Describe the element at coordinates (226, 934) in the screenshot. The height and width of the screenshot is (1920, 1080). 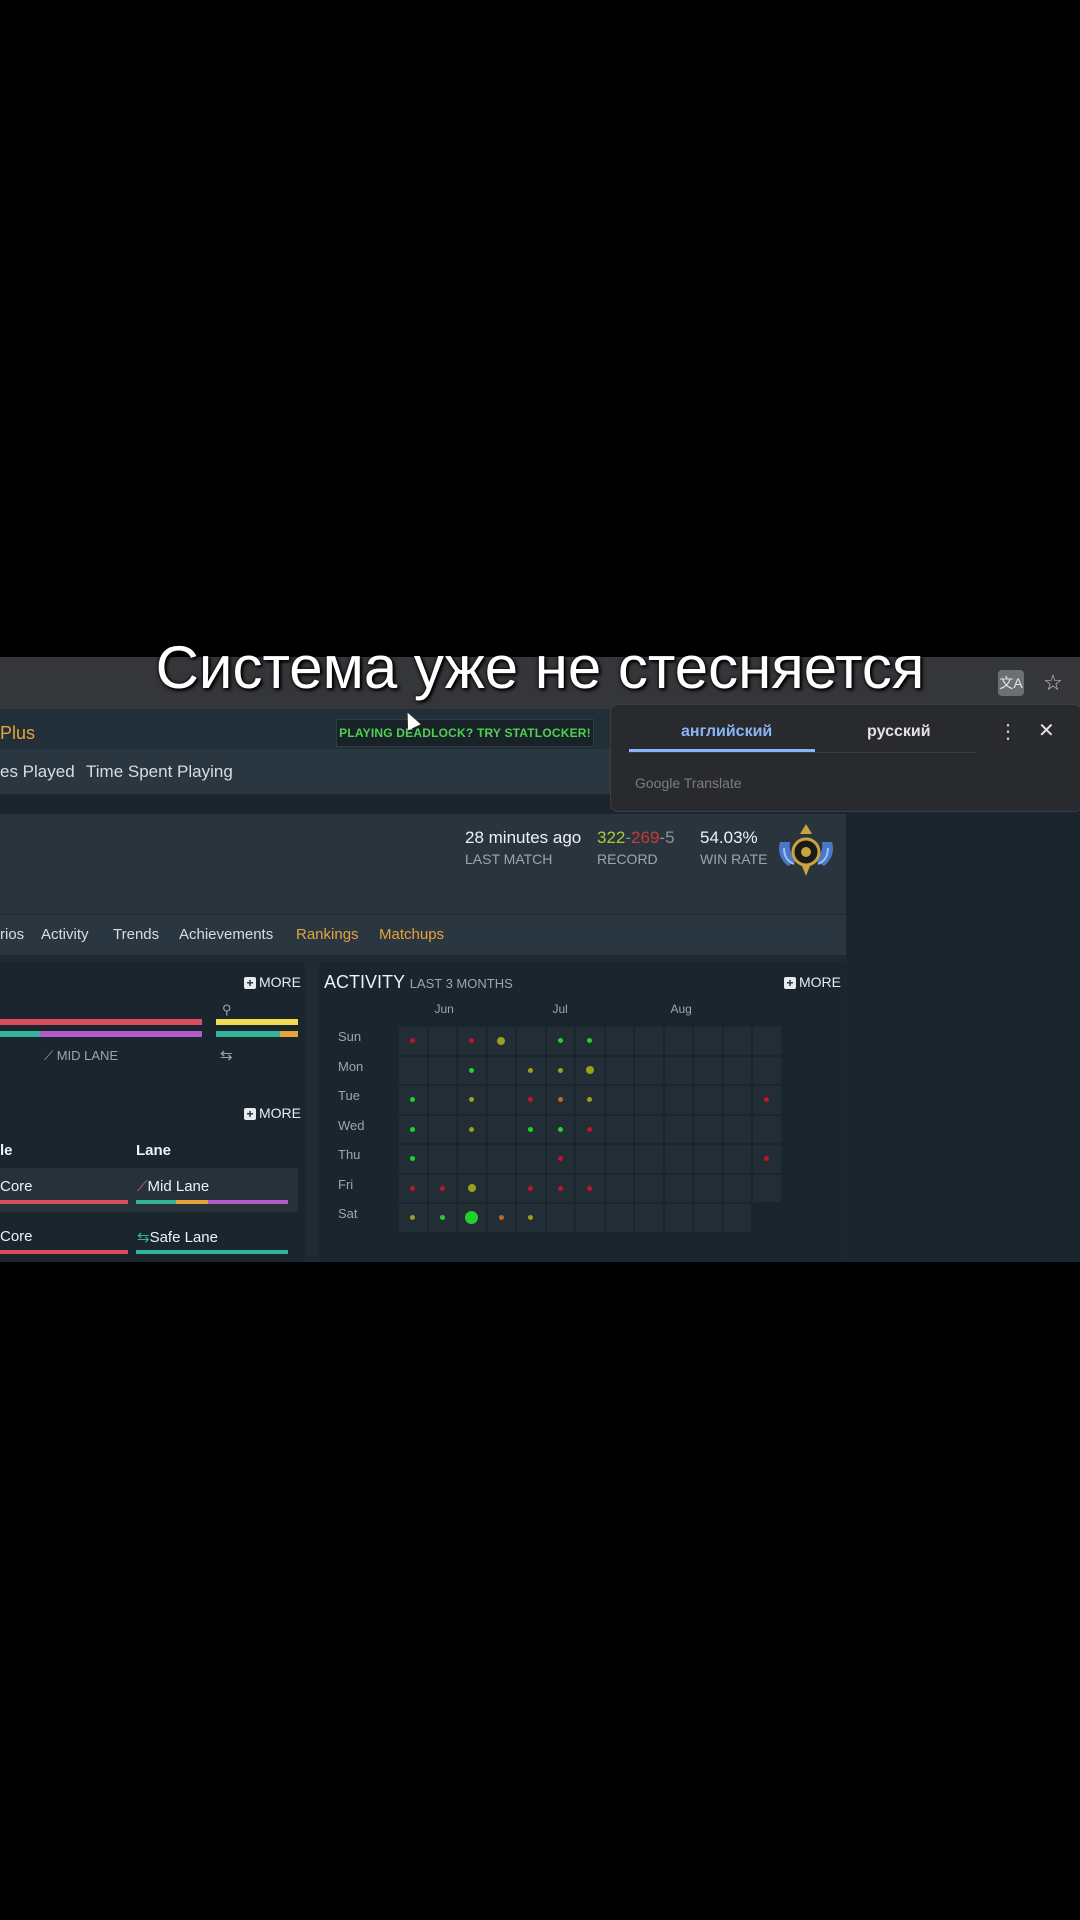
I see `tab-achievements: Achievements` at that location.